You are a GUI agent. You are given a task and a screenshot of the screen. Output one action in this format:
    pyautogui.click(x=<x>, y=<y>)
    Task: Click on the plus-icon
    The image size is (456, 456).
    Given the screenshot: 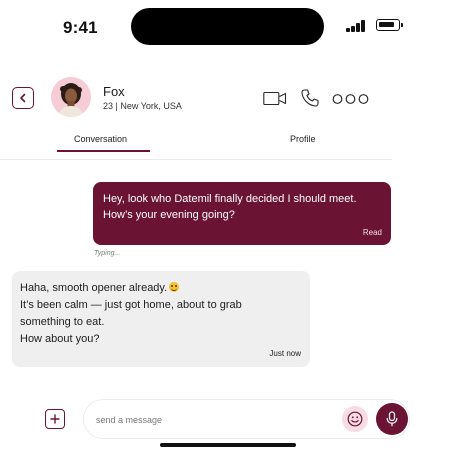 What is the action you would take?
    pyautogui.click(x=55, y=419)
    